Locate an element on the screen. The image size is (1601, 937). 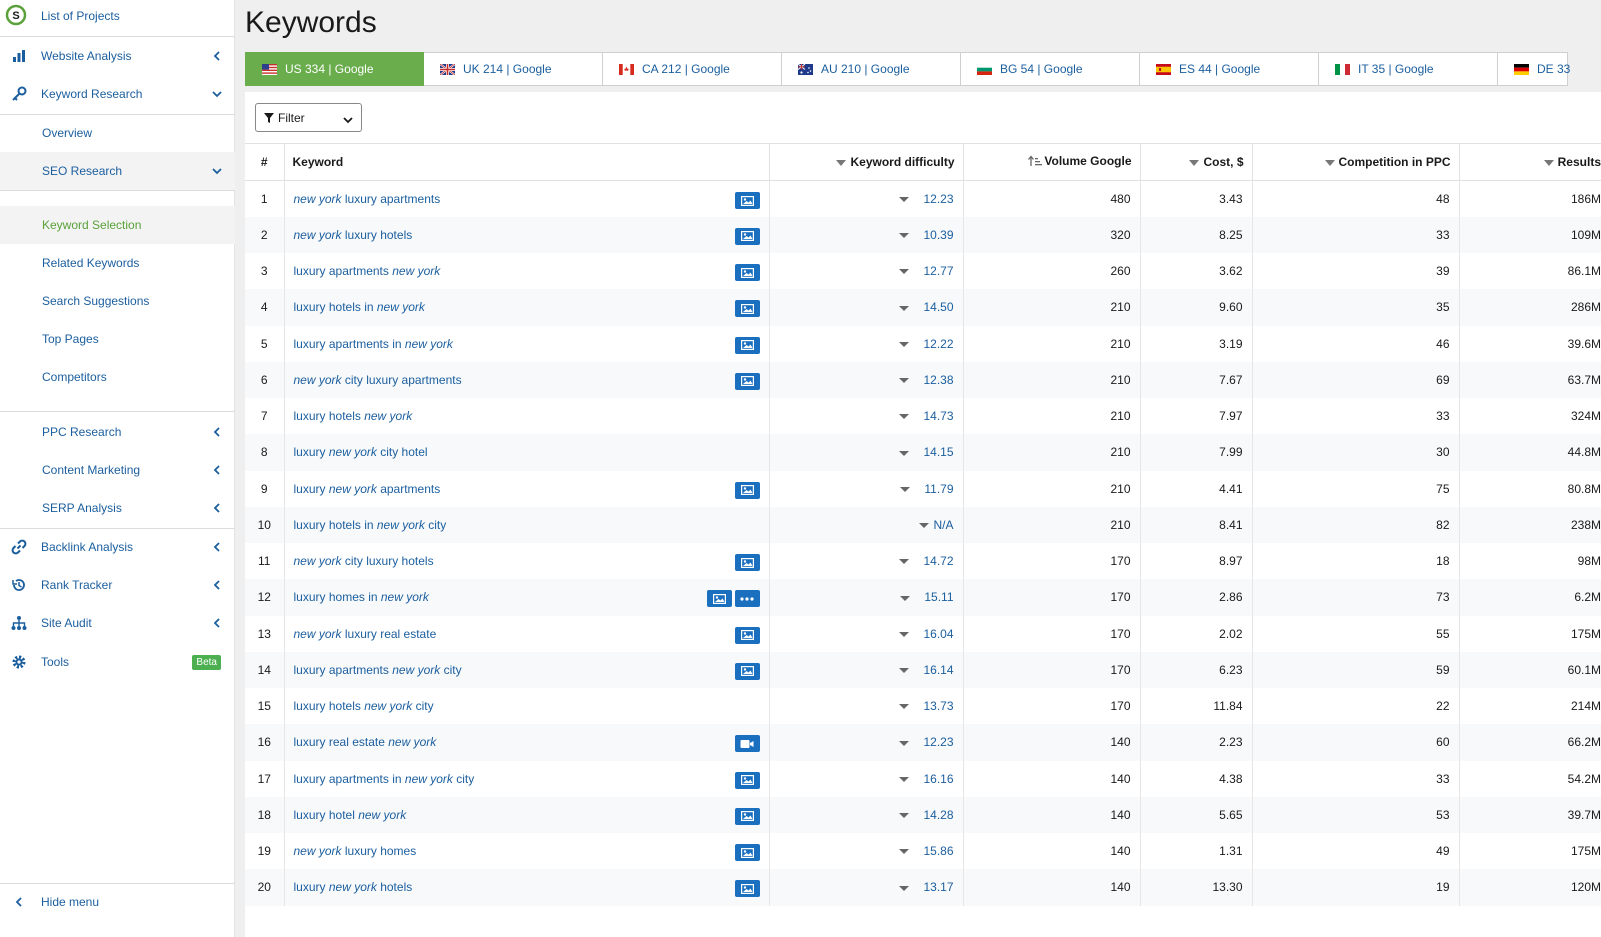
sidebar-item-ppc-research: PPC Research is located at coordinates (117, 432).